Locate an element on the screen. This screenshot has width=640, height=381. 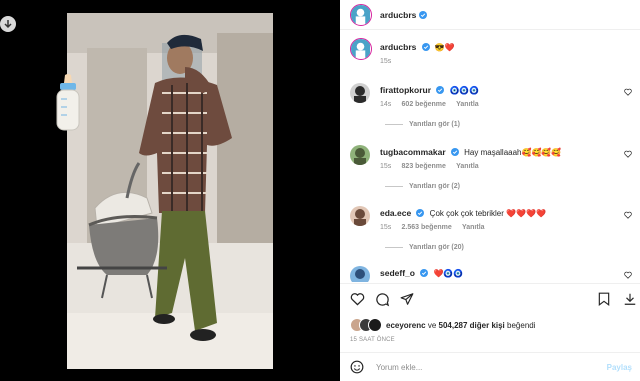
post-comment-button: Paylaş is located at coordinates (619, 367).